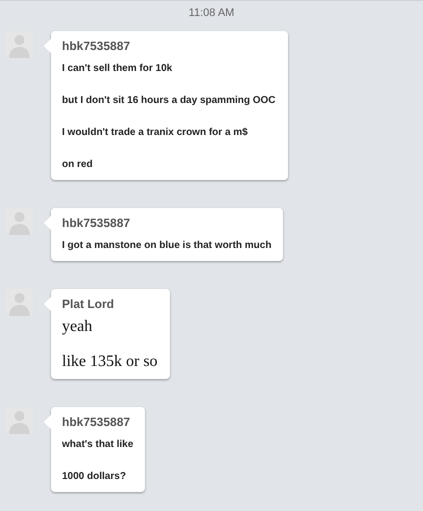 This screenshot has width=423, height=511. I want to click on message-text: what's that like, so click(98, 445).